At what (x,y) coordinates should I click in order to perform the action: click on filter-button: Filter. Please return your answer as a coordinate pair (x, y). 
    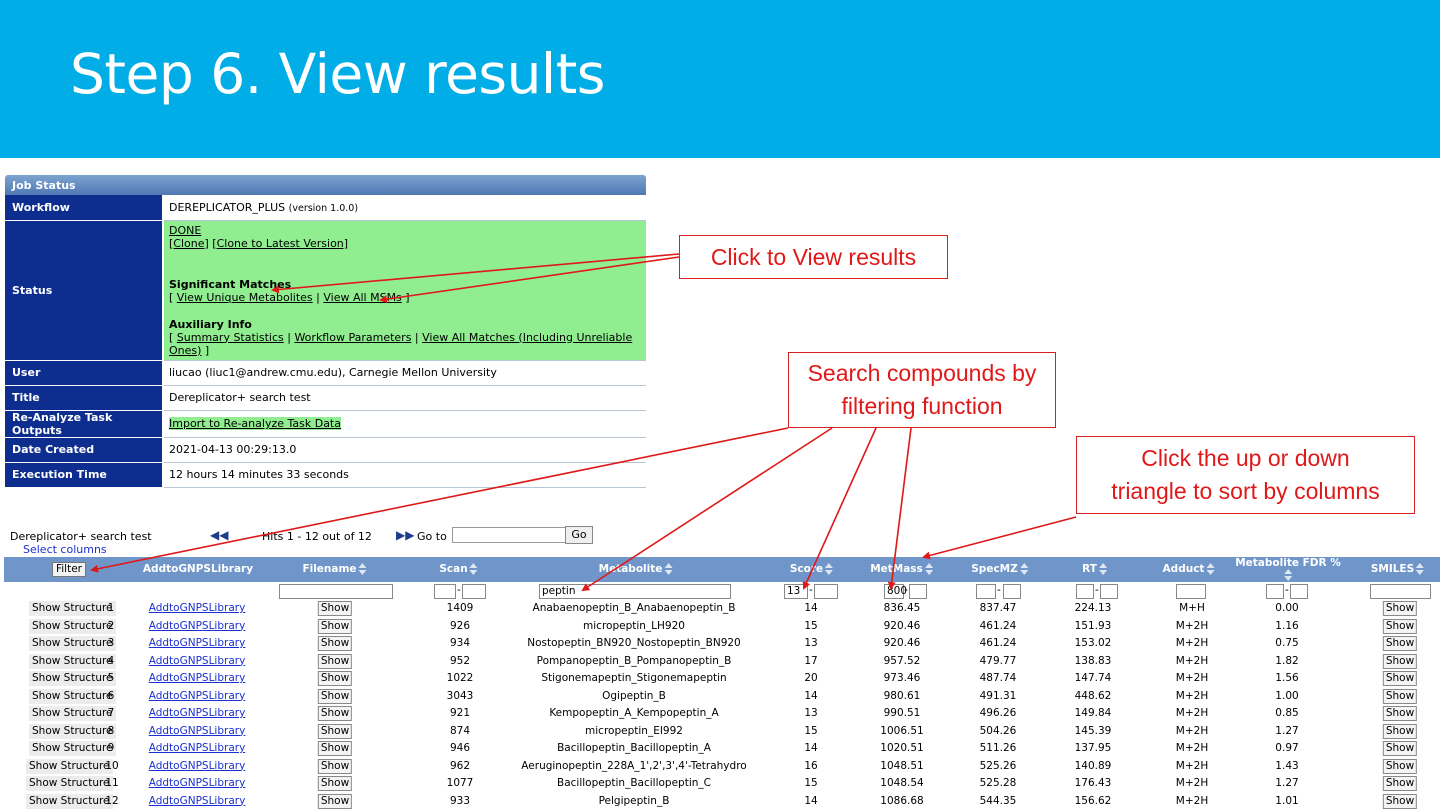
    Looking at the image, I should click on (69, 569).